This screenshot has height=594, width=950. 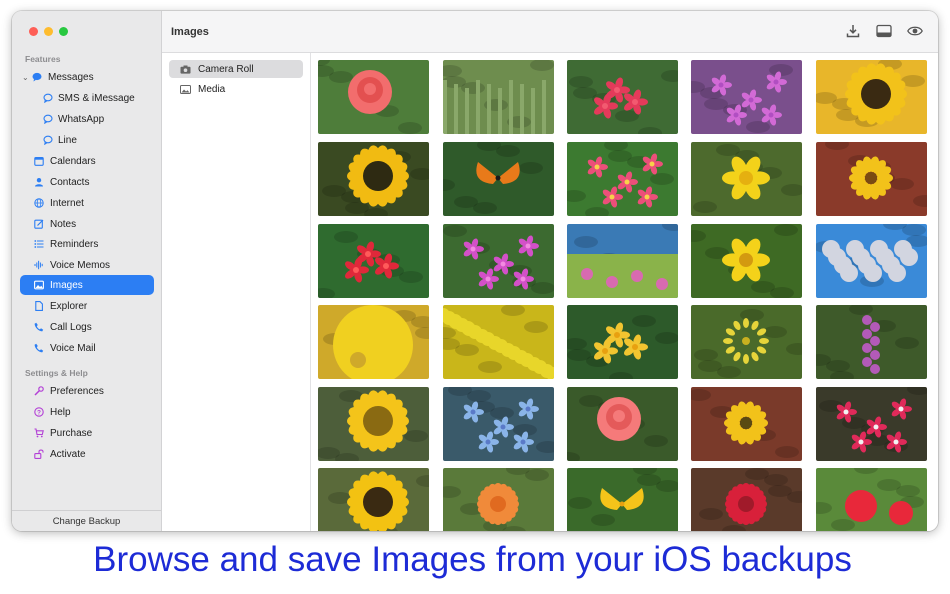 I want to click on close-window-button, so click(x=33, y=31).